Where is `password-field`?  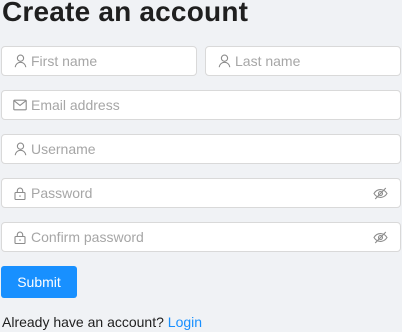 password-field is located at coordinates (201, 193).